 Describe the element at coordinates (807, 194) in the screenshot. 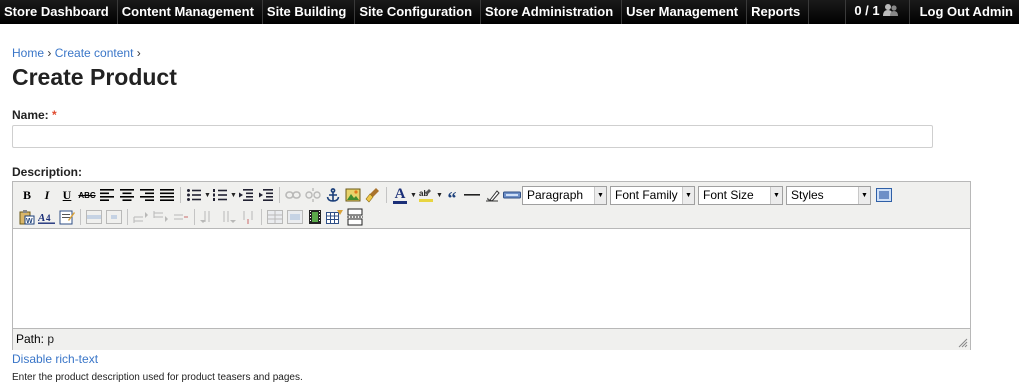

I see `styles-select-value: Styles` at that location.